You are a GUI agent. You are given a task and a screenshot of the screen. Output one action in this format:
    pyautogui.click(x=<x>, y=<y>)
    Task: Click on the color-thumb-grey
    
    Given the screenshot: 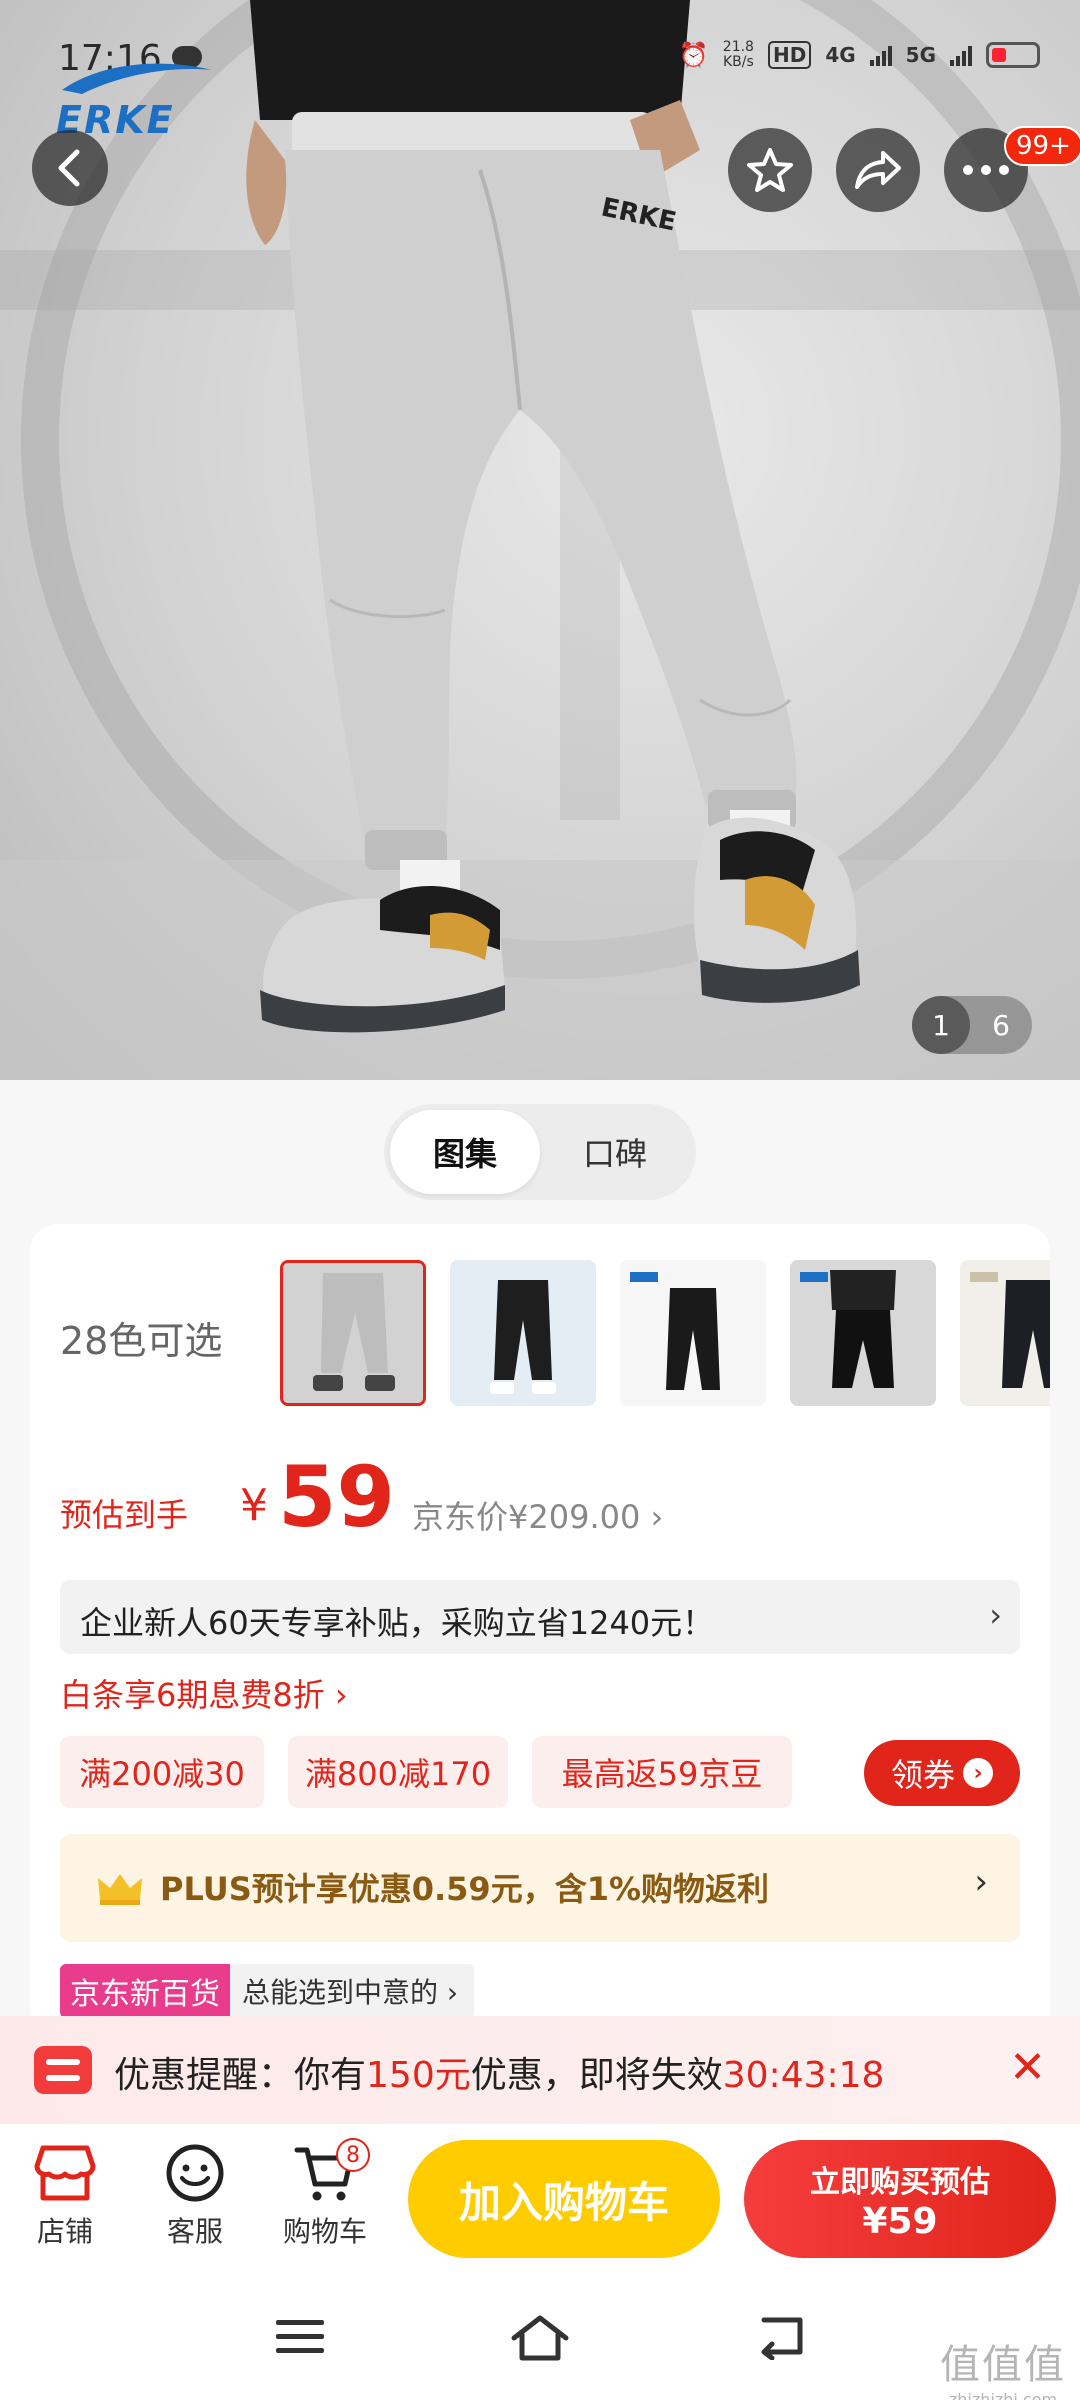 What is the action you would take?
    pyautogui.click(x=353, y=1333)
    